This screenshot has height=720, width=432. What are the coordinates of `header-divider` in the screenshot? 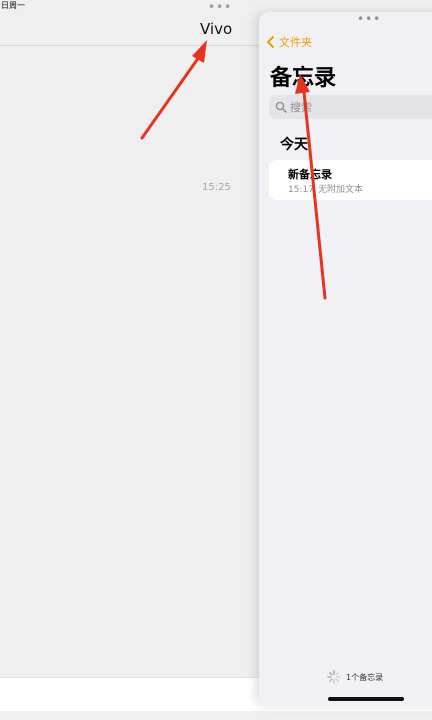 It's located at (130, 45).